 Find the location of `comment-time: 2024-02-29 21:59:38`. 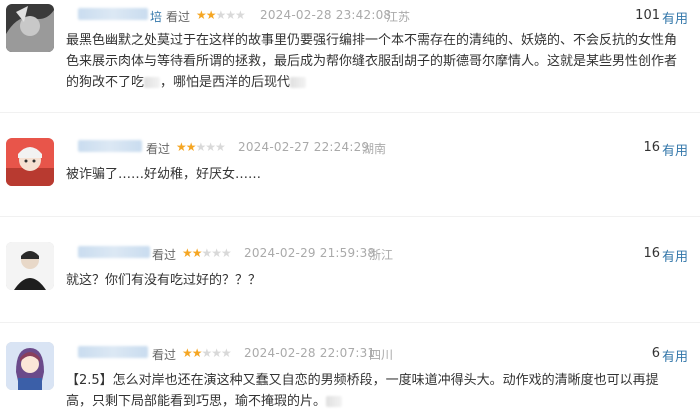

comment-time: 2024-02-29 21:59:38 is located at coordinates (310, 253).